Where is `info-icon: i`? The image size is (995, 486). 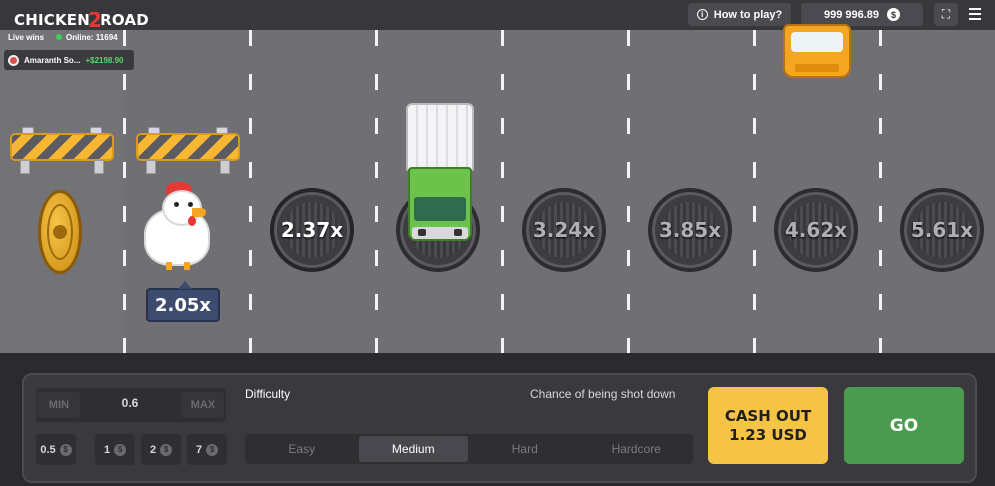 info-icon: i is located at coordinates (702, 14).